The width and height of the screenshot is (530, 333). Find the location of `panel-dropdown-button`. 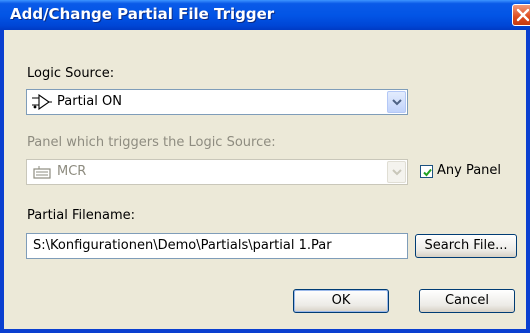

panel-dropdown-button is located at coordinates (396, 172).